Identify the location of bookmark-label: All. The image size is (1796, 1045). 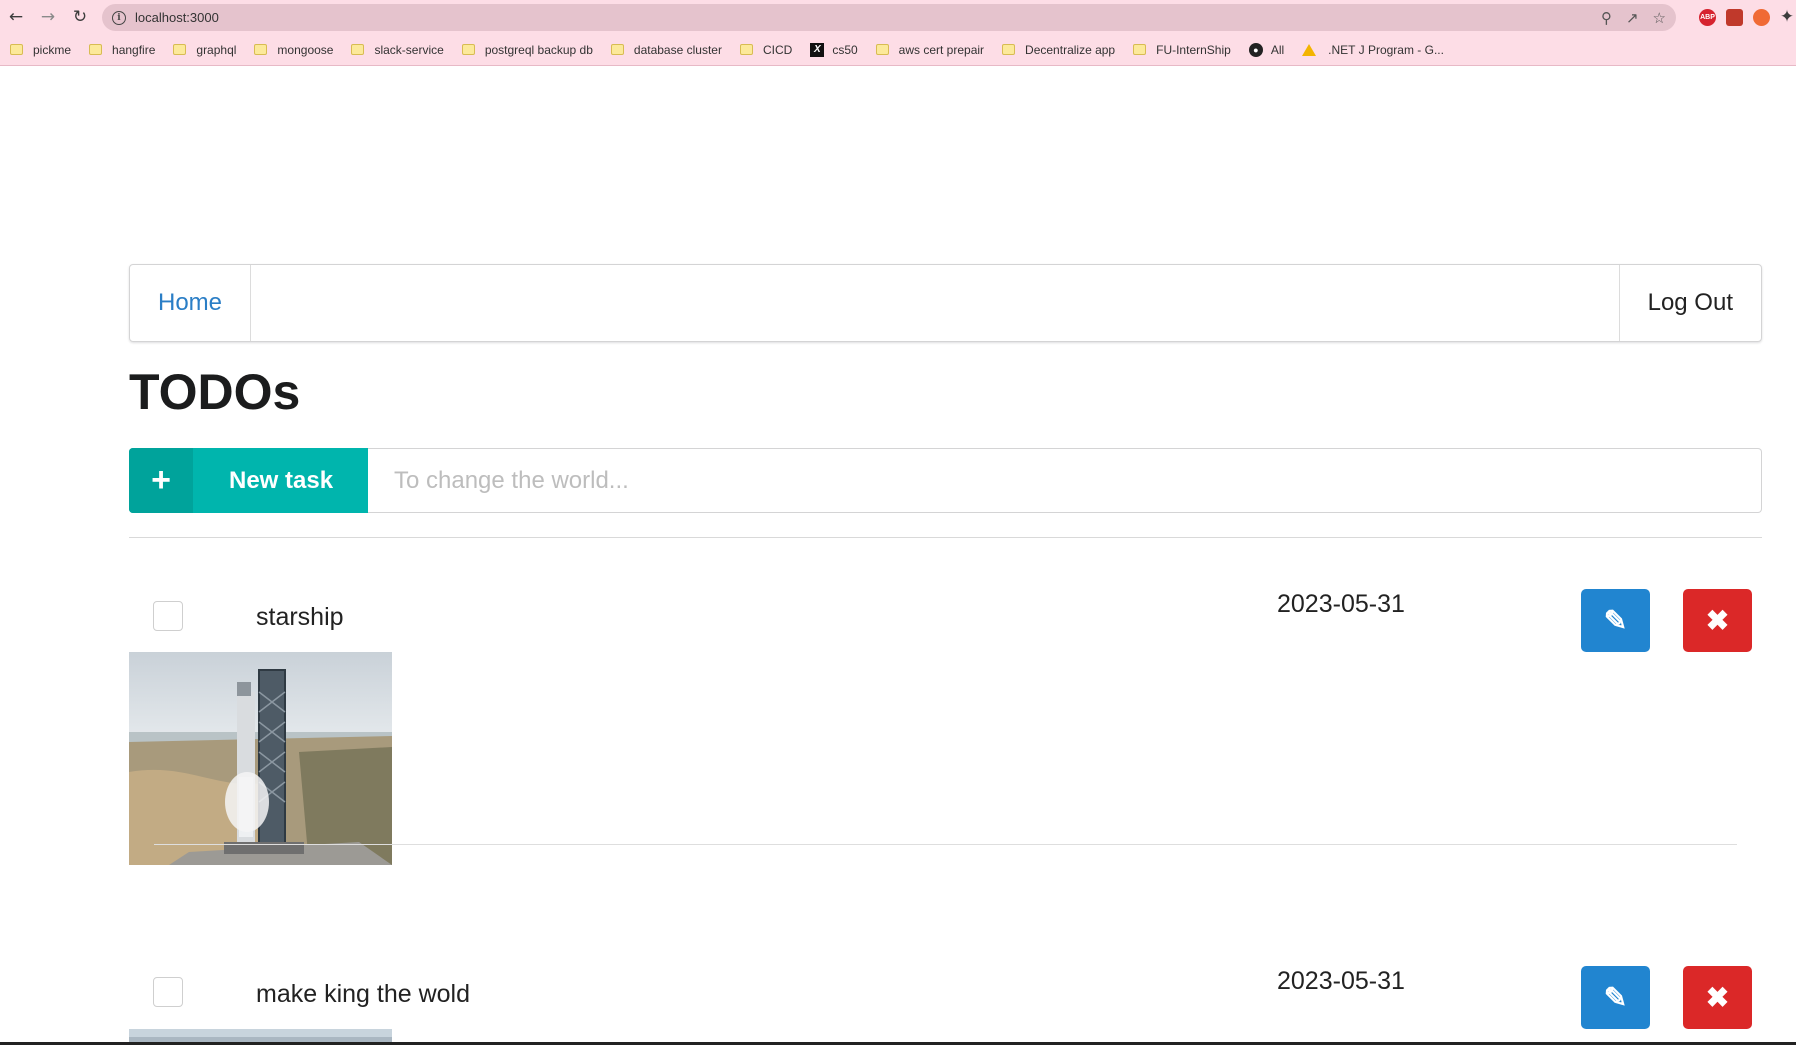
(1277, 49).